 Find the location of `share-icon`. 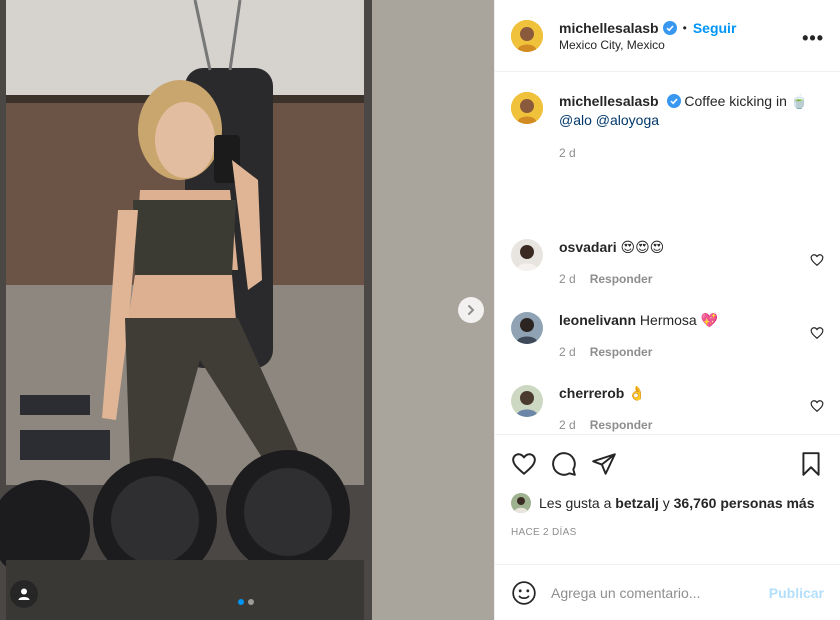

share-icon is located at coordinates (604, 464).